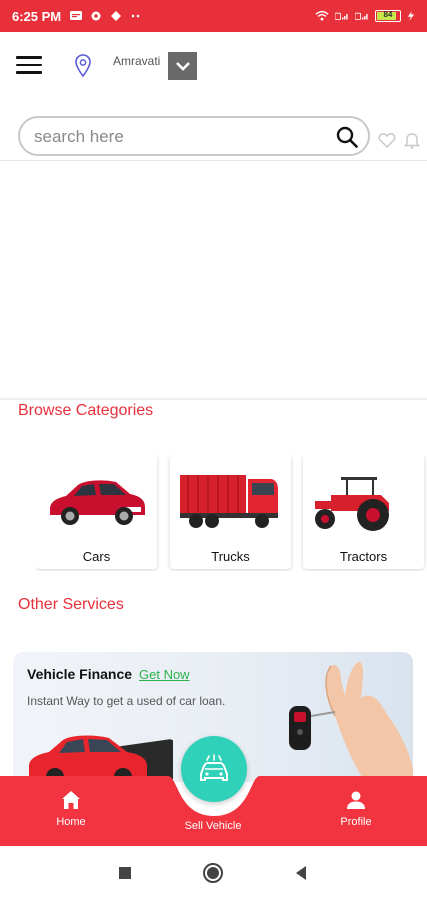  I want to click on message-icon, so click(76, 15).